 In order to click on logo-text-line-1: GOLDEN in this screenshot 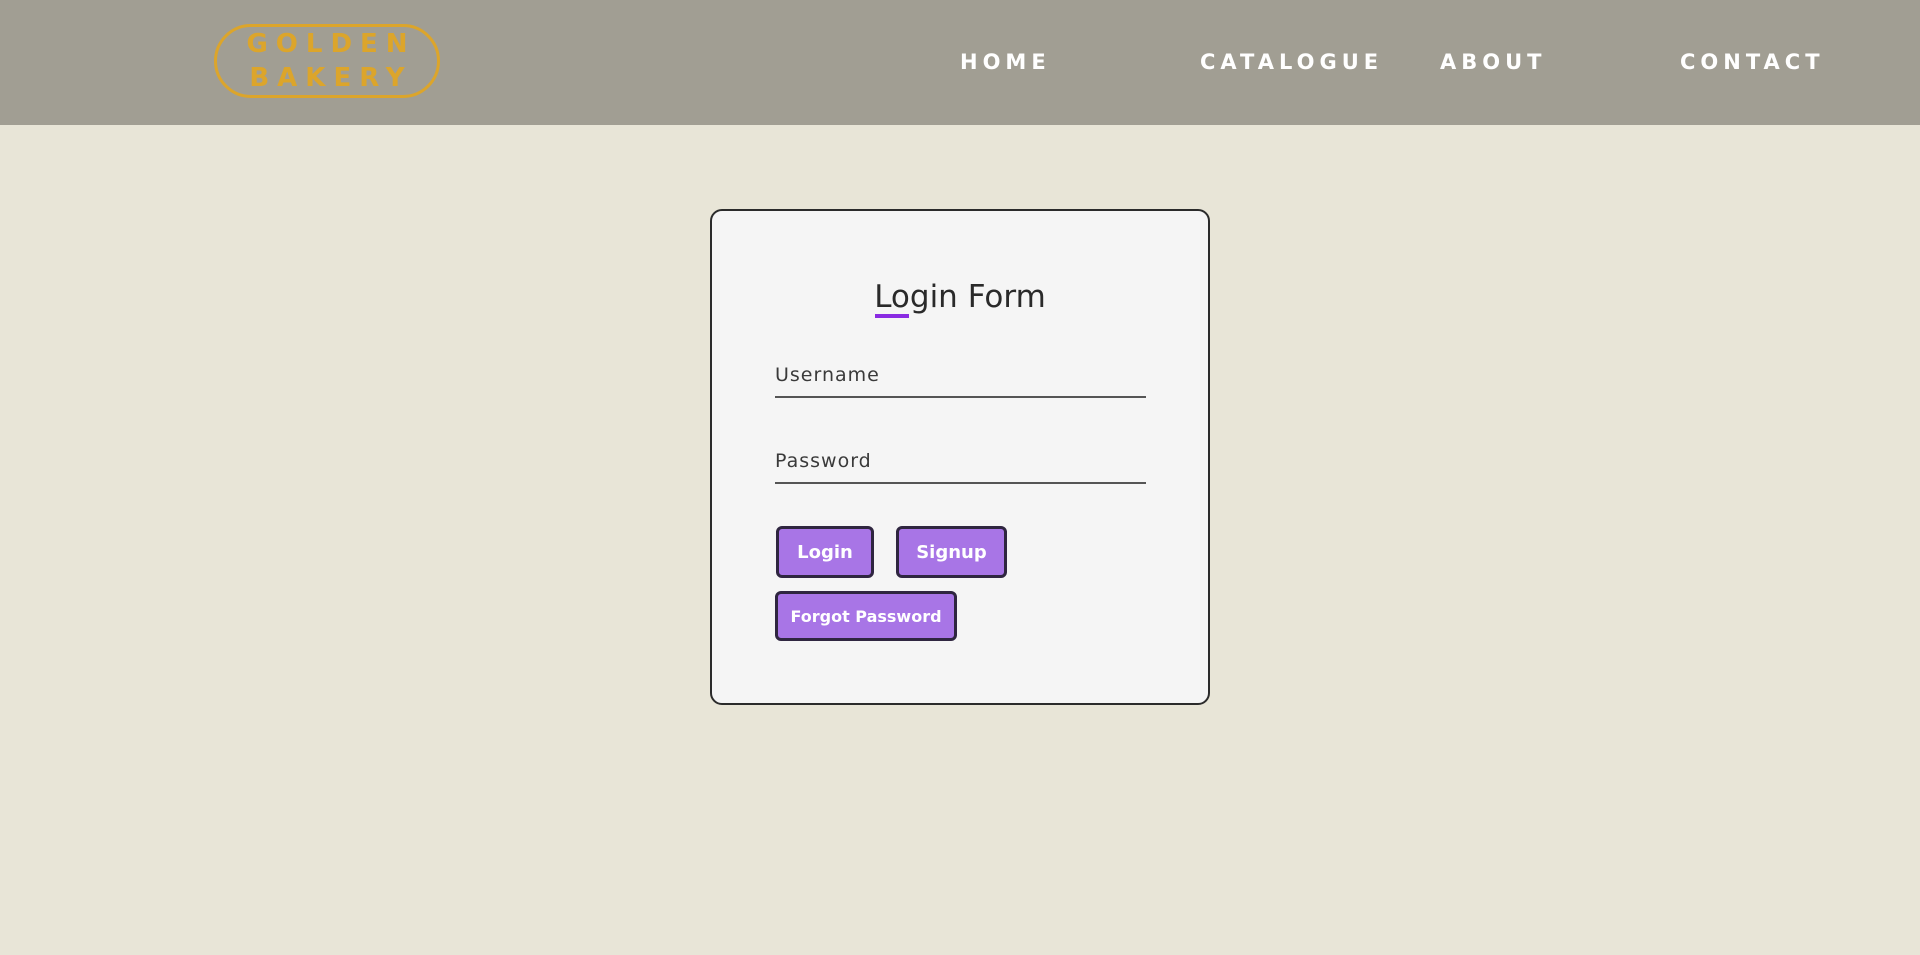, I will do `click(331, 44)`.